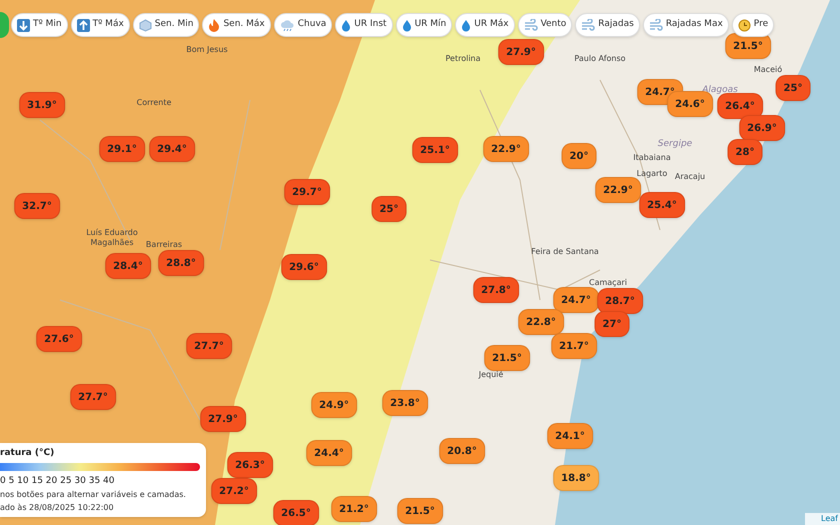 The width and height of the screenshot is (840, 525). I want to click on temperature-marker: 29.6°, so click(304, 267).